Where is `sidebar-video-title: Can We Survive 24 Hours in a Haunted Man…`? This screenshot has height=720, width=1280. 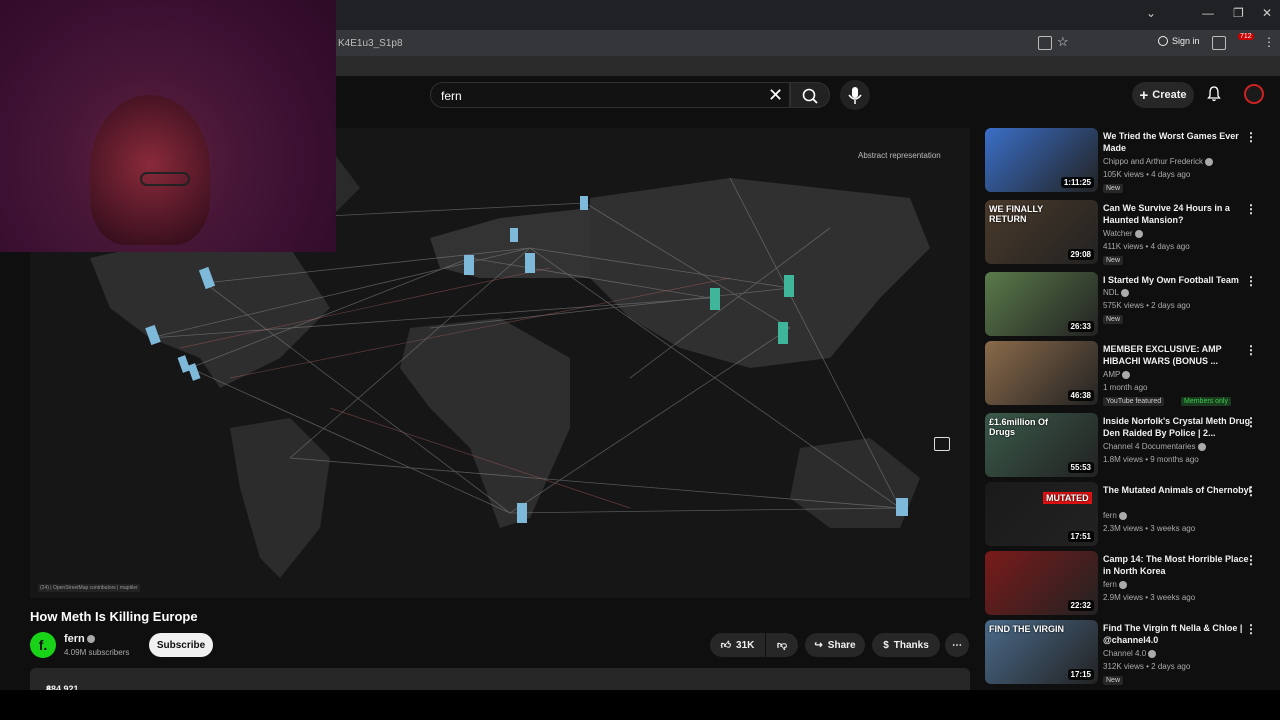
sidebar-video-title: Can We Survive 24 Hours in a Haunted Man… is located at coordinates (1178, 214).